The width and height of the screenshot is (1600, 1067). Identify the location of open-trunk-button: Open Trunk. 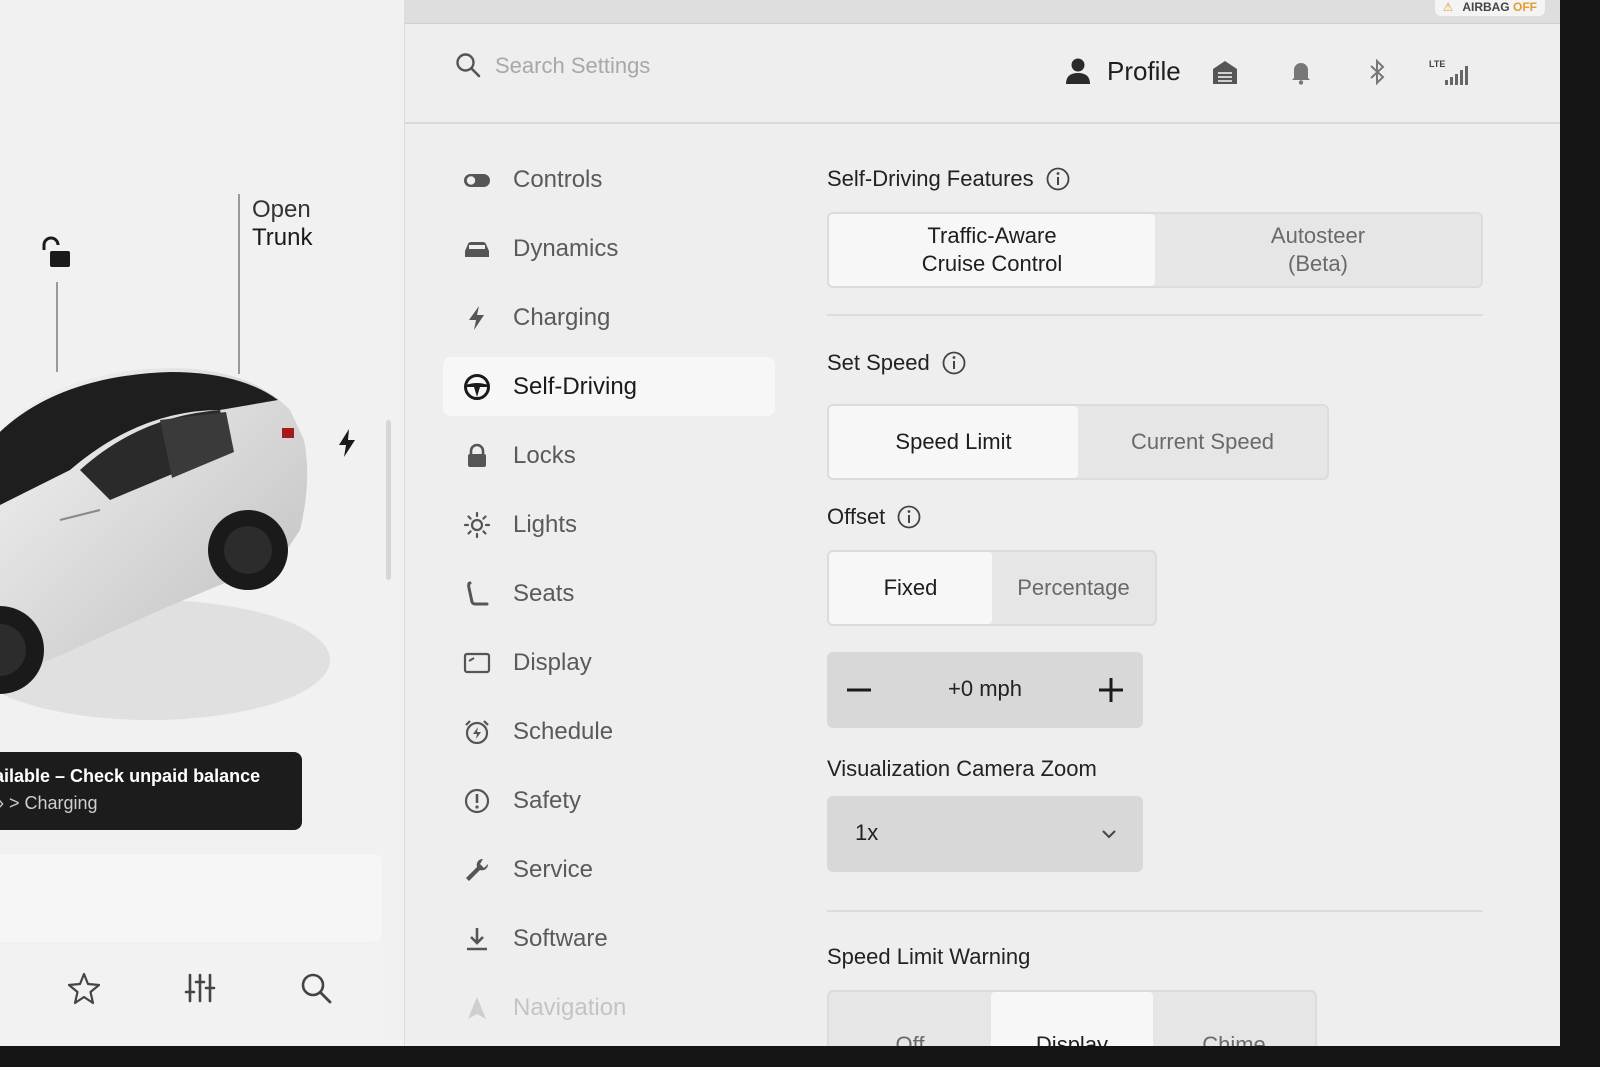
(282, 224).